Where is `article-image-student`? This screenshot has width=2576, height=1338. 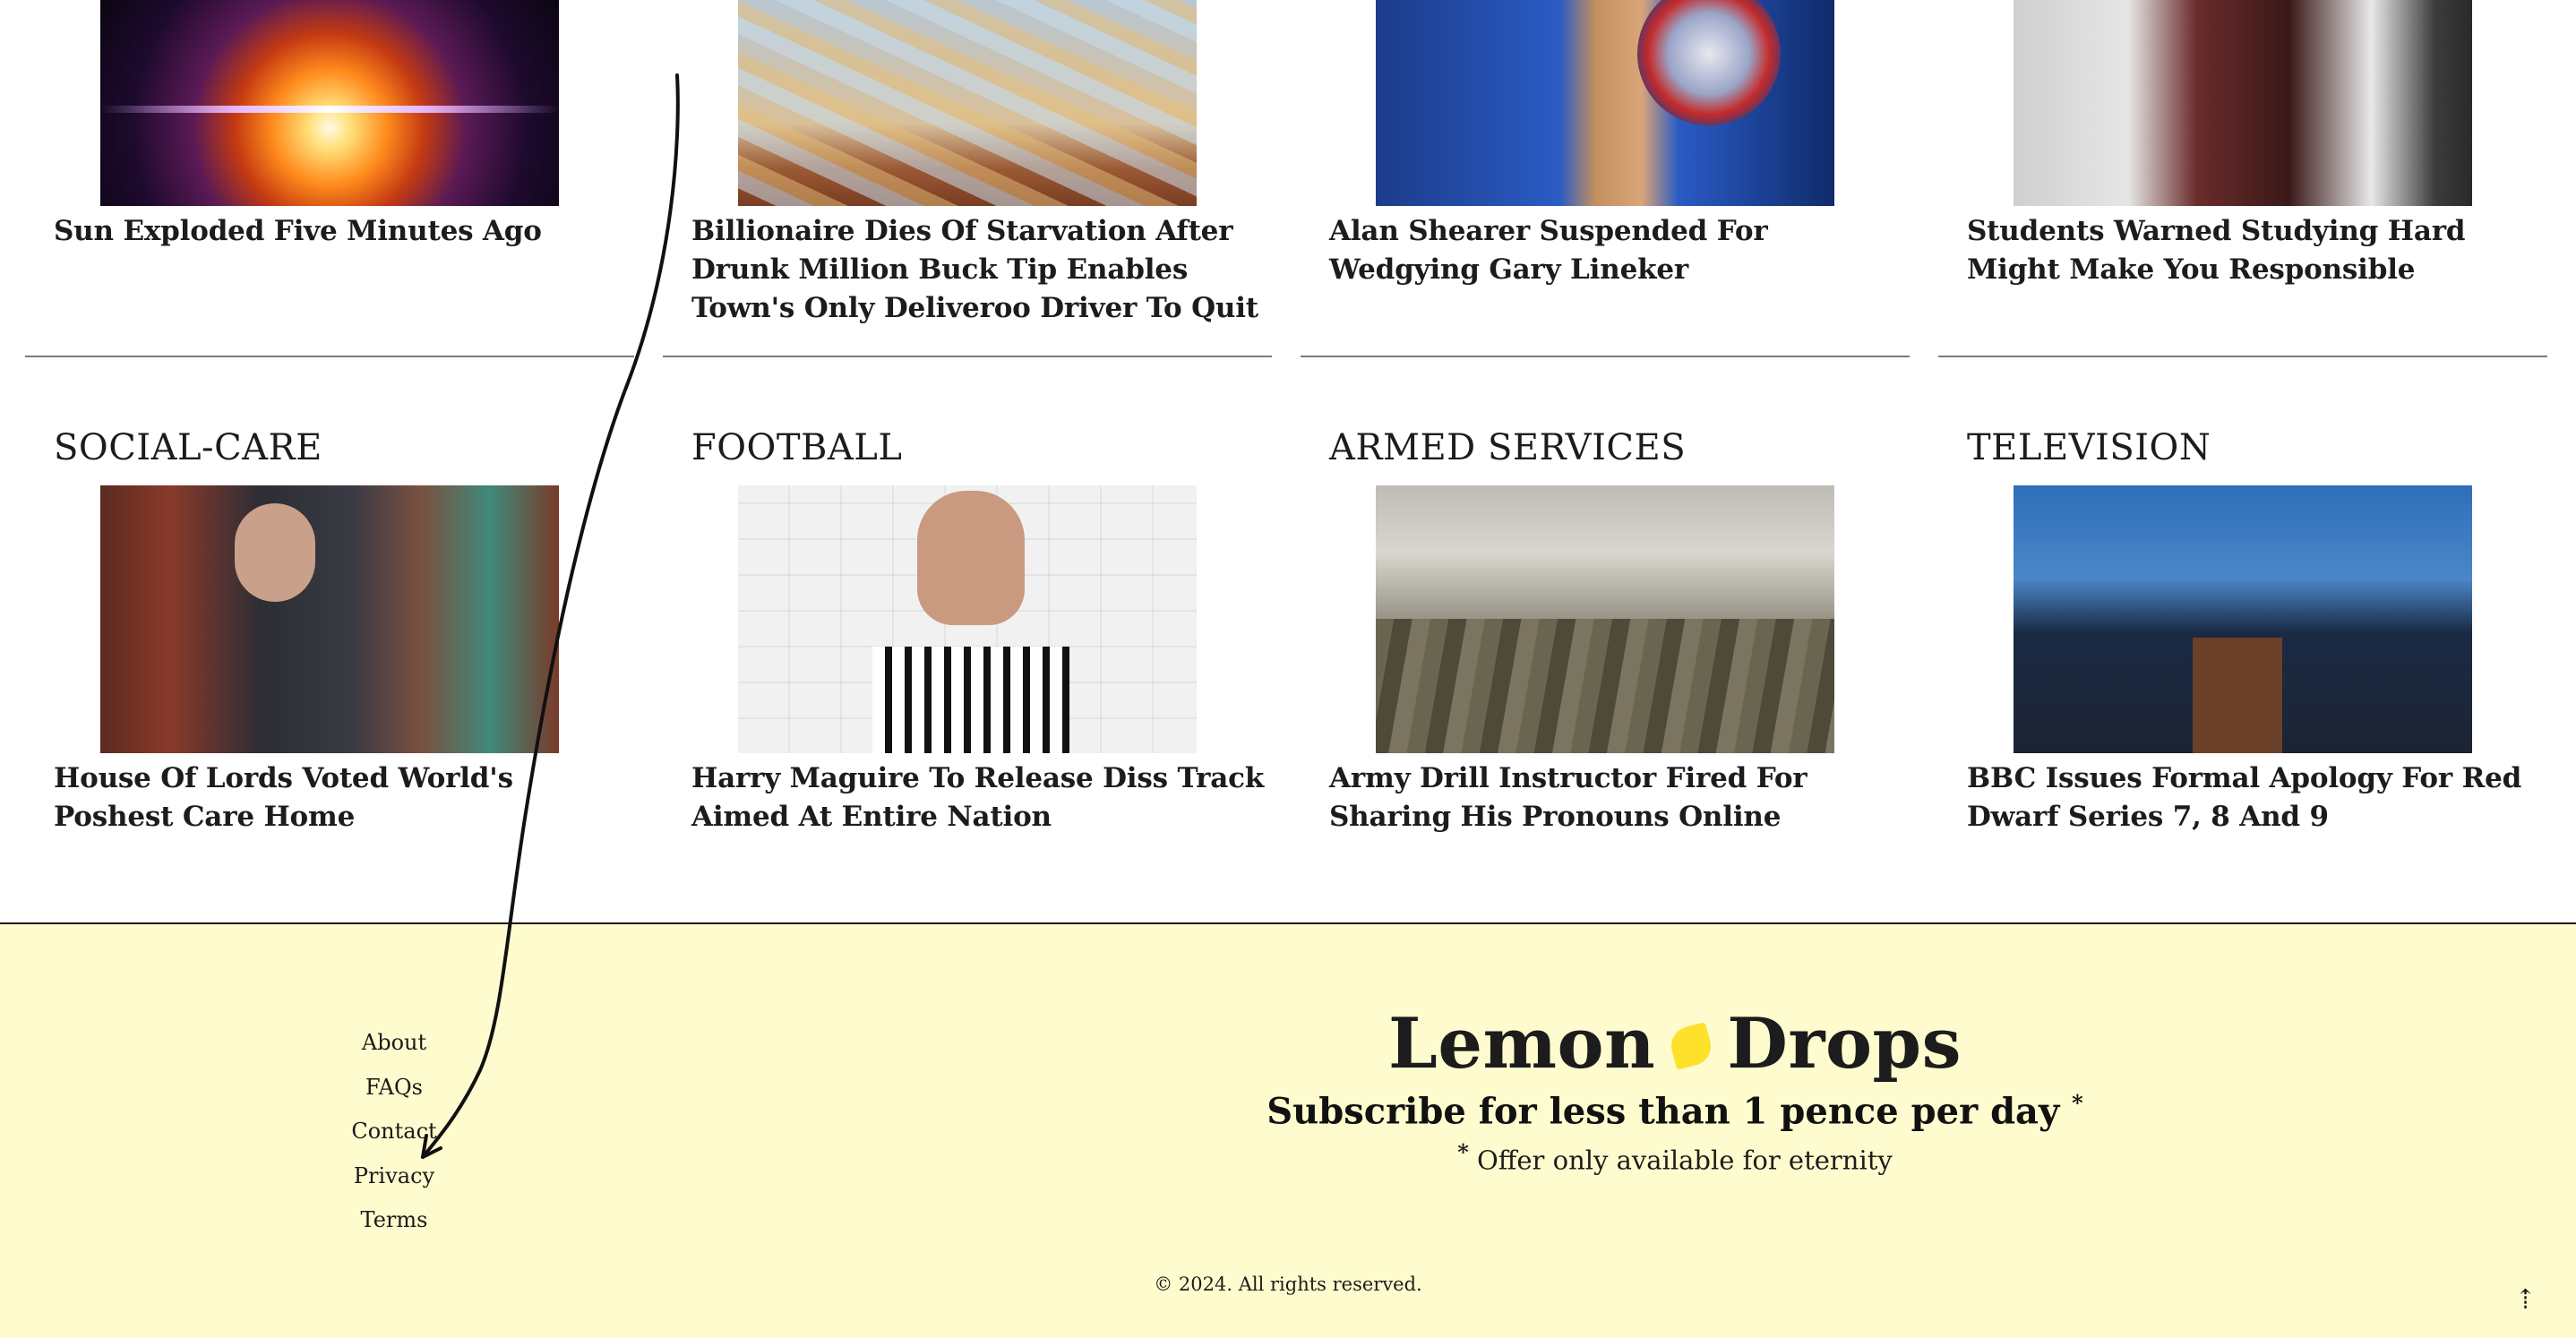
article-image-student is located at coordinates (2243, 103).